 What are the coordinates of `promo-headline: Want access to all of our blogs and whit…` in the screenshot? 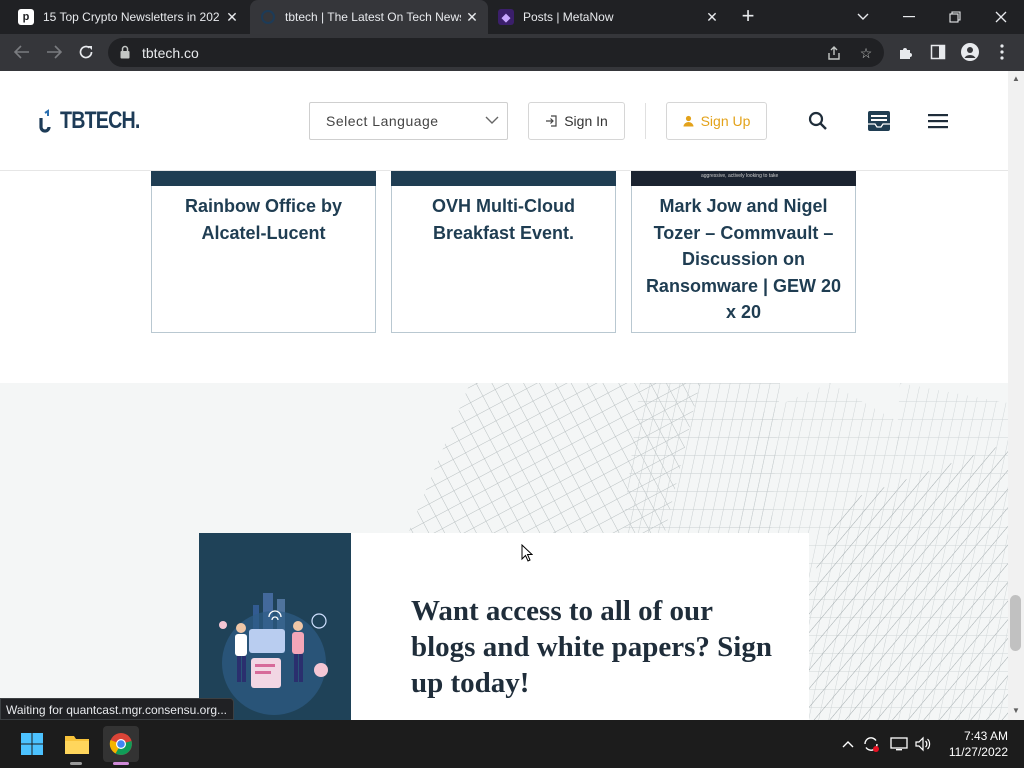 It's located at (591, 647).